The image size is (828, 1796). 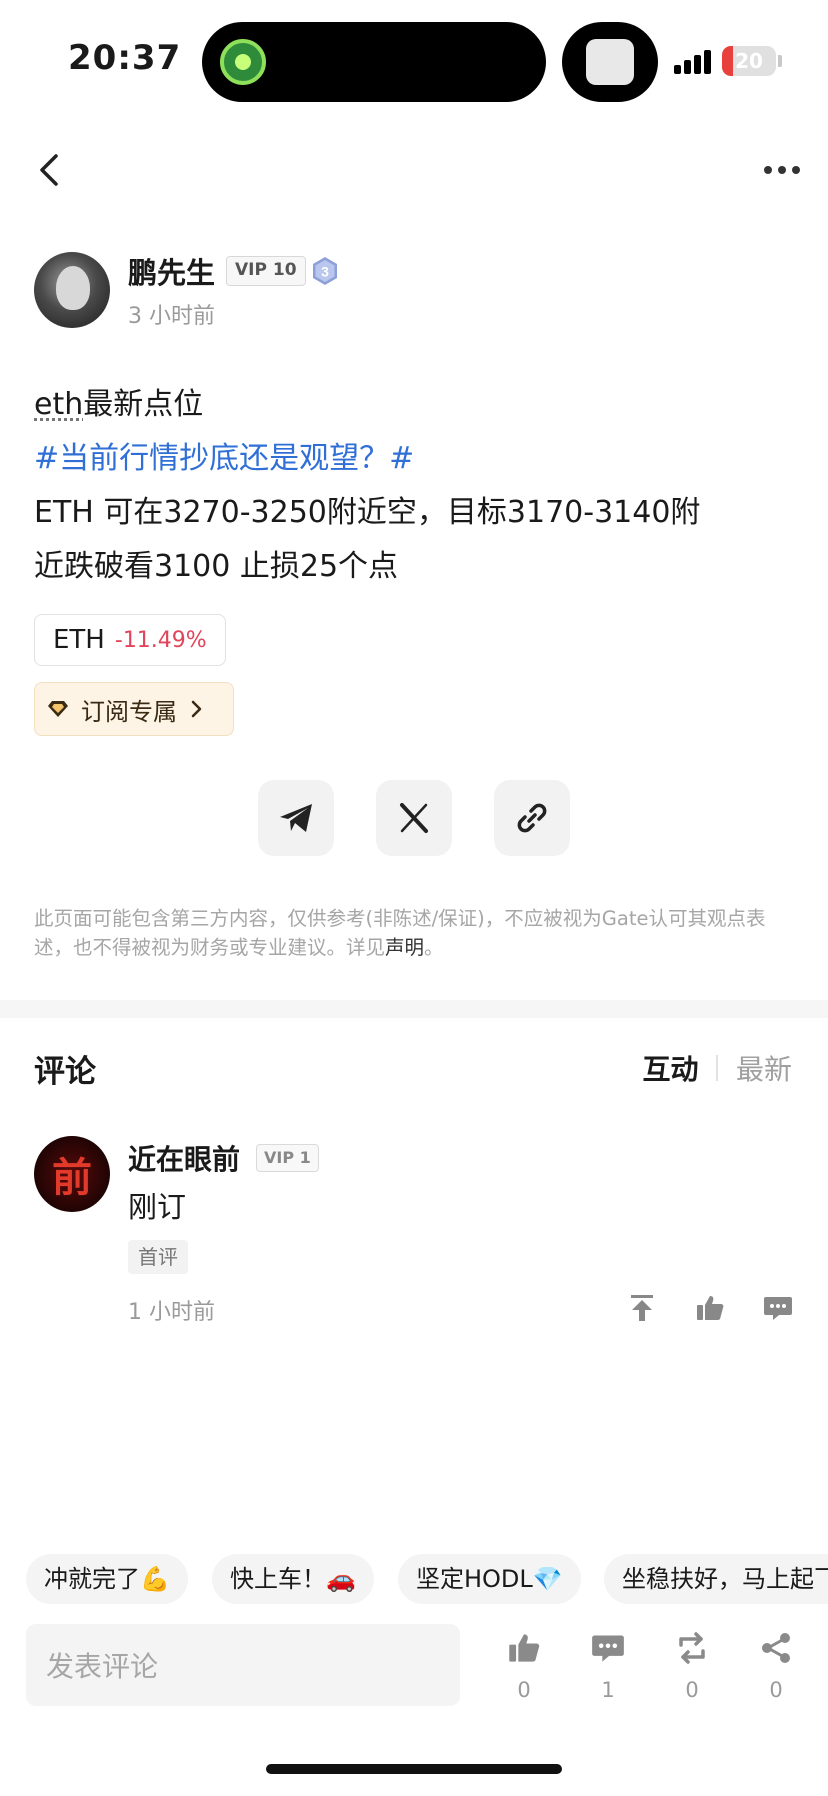 I want to click on chevron-left-icon, so click(x=49, y=170).